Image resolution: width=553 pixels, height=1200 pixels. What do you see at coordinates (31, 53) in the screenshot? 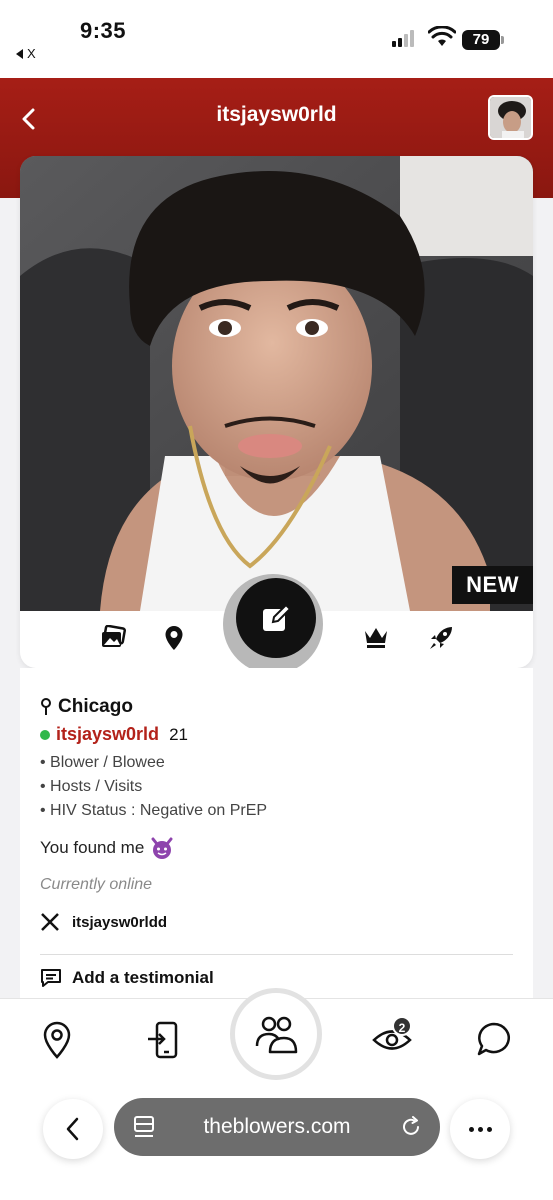
I see `back-app-label: X` at bounding box center [31, 53].